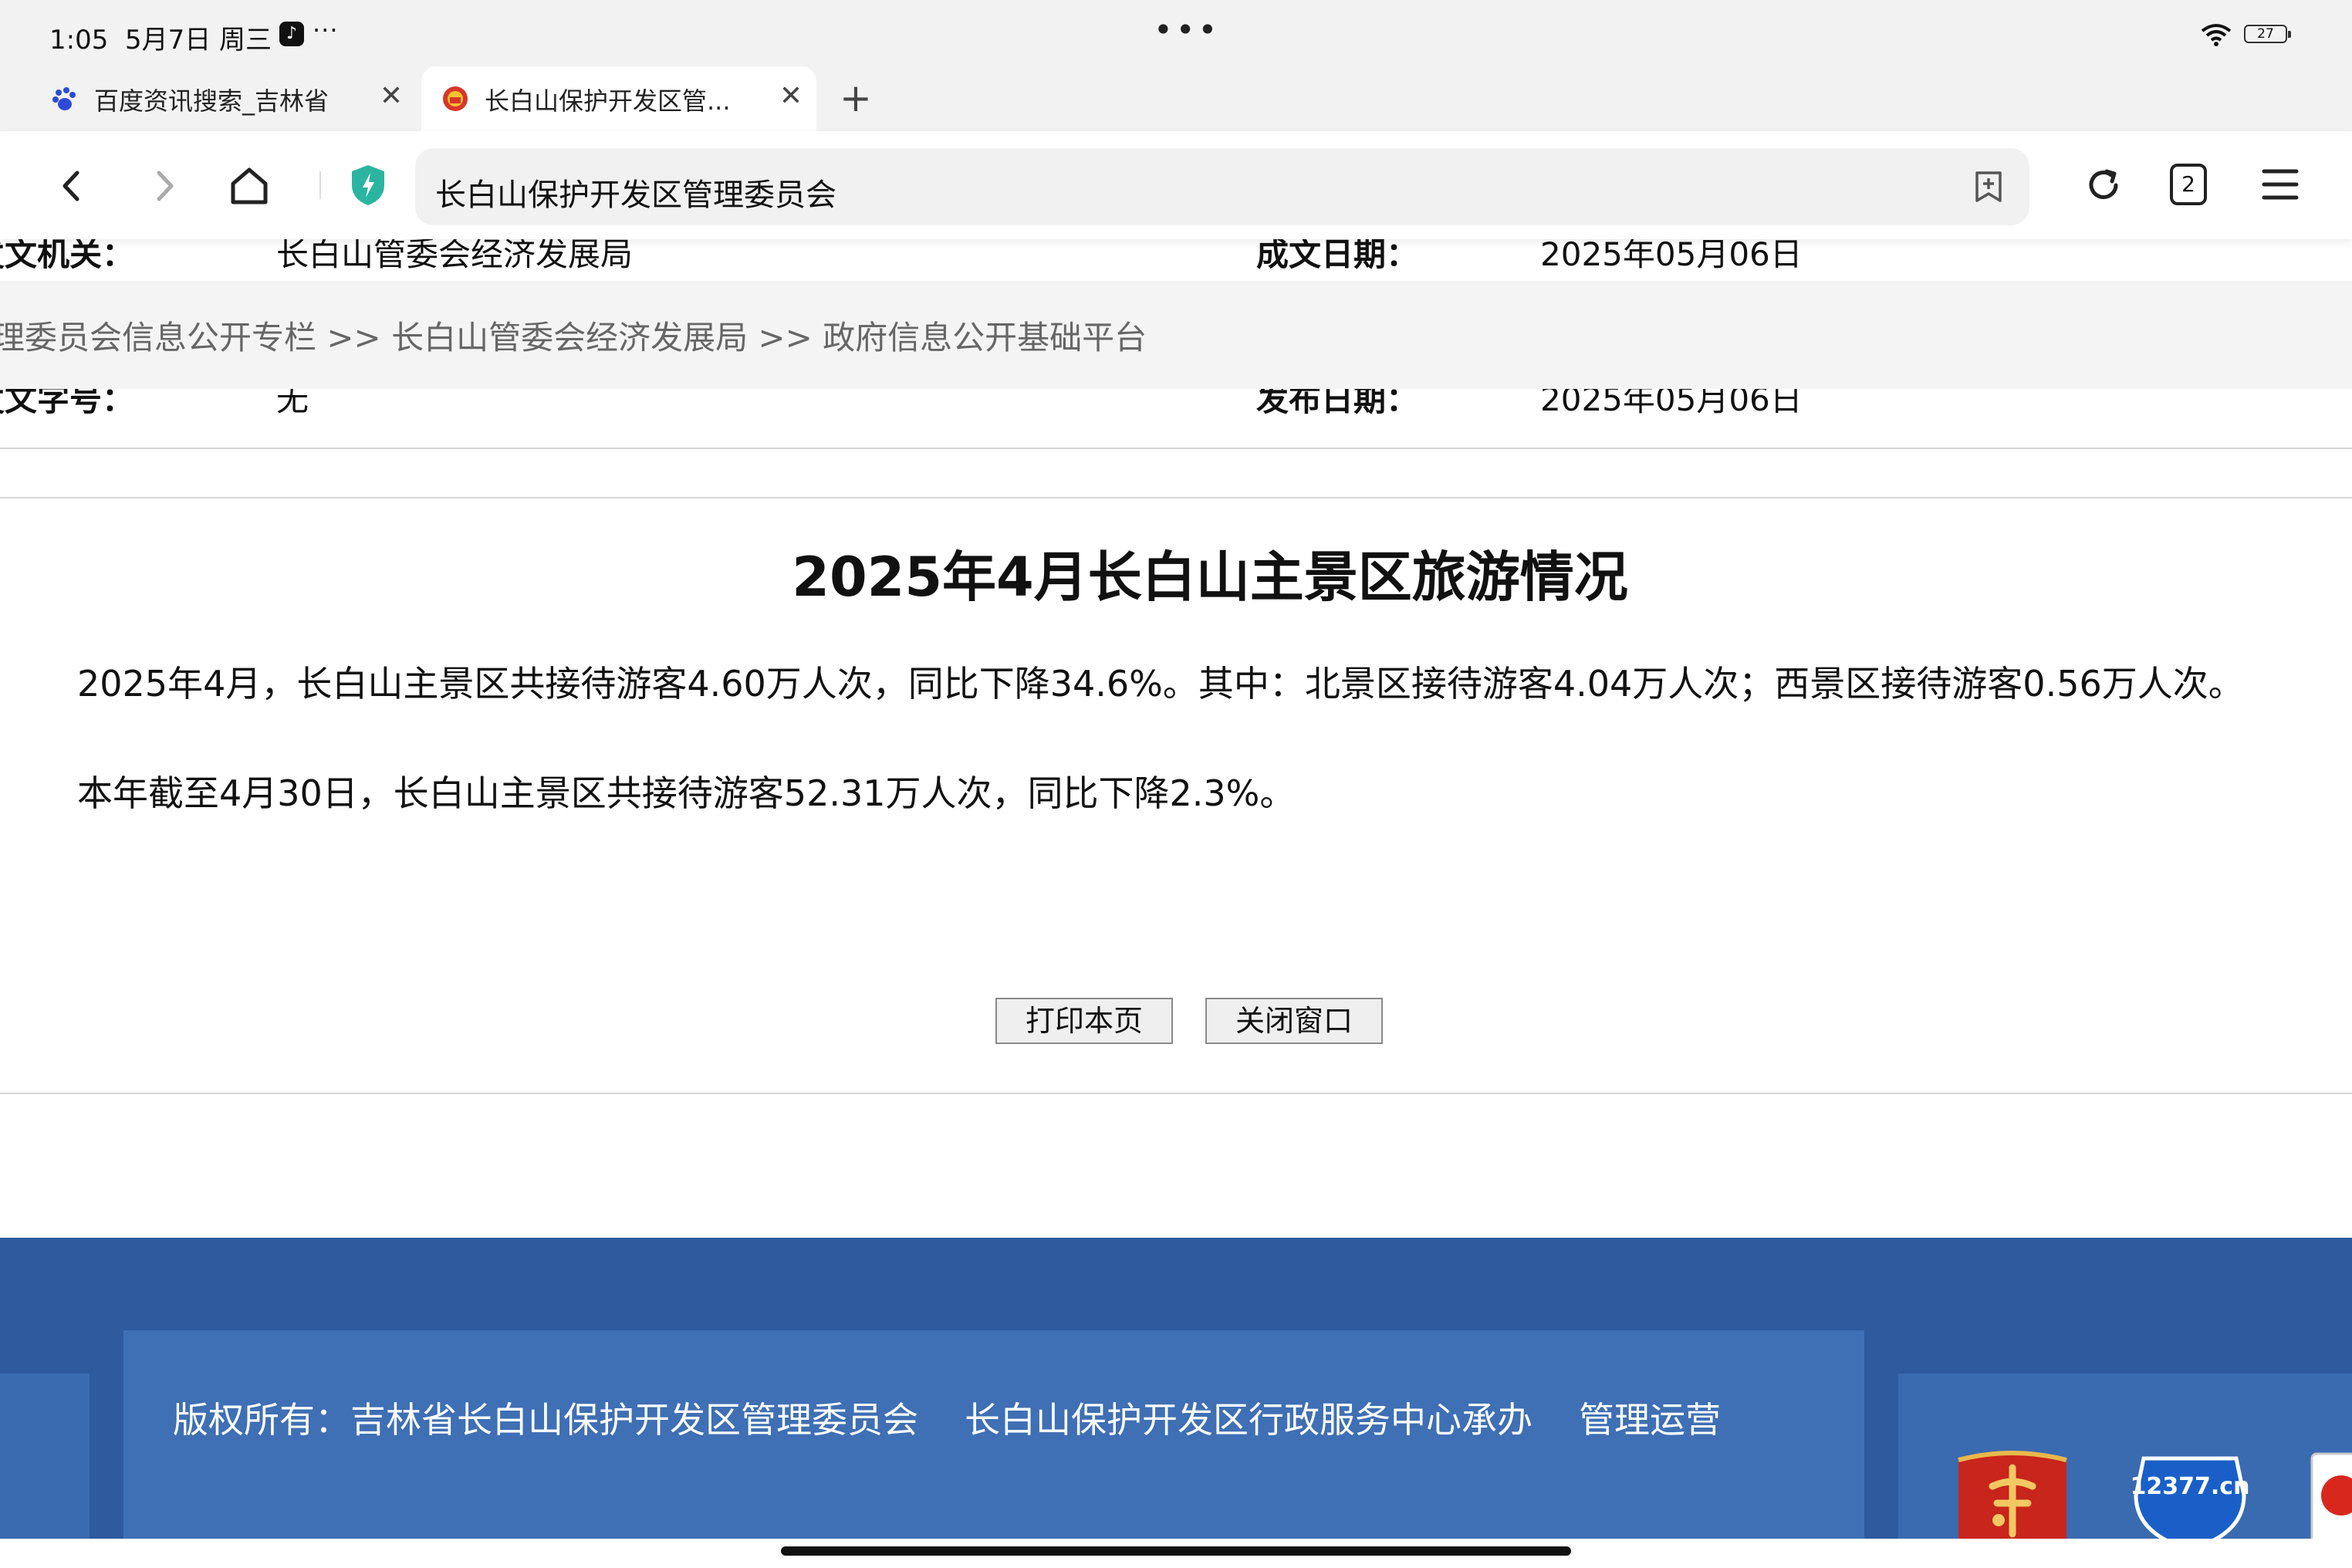 The image size is (2352, 1568). What do you see at coordinates (2329, 1494) in the screenshot?
I see `red-badge-icon` at bounding box center [2329, 1494].